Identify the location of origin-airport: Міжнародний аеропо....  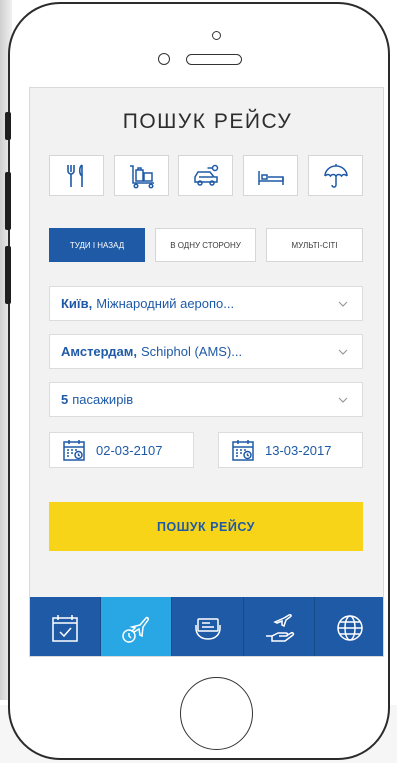
(165, 303).